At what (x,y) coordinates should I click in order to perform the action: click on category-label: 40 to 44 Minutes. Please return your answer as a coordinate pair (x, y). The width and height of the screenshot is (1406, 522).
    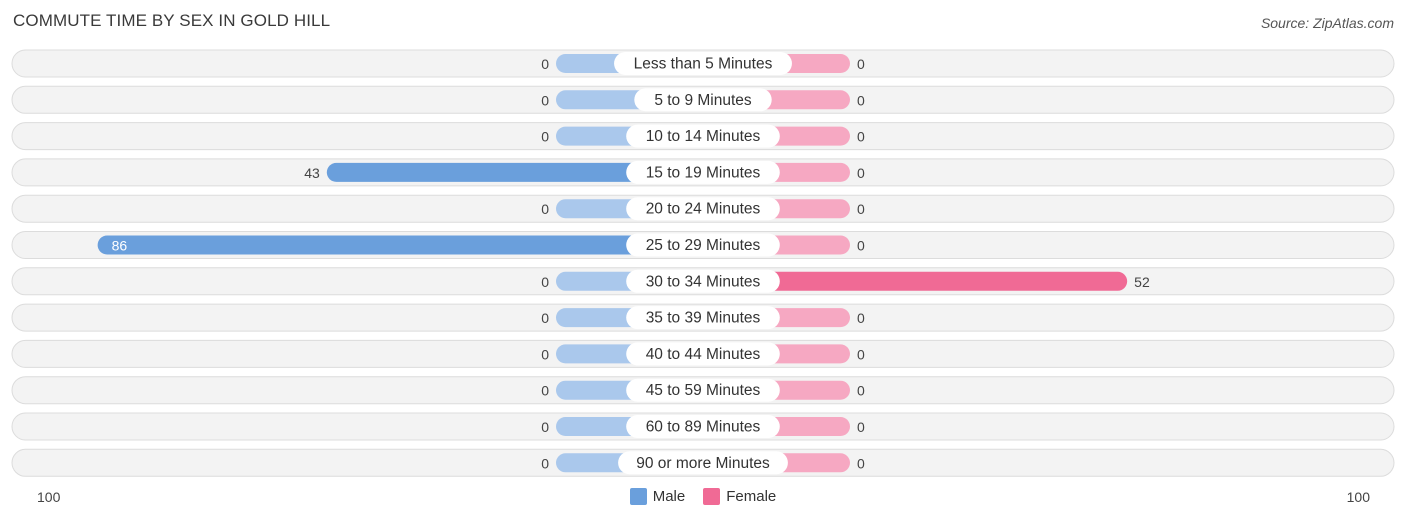
    Looking at the image, I should click on (703, 354).